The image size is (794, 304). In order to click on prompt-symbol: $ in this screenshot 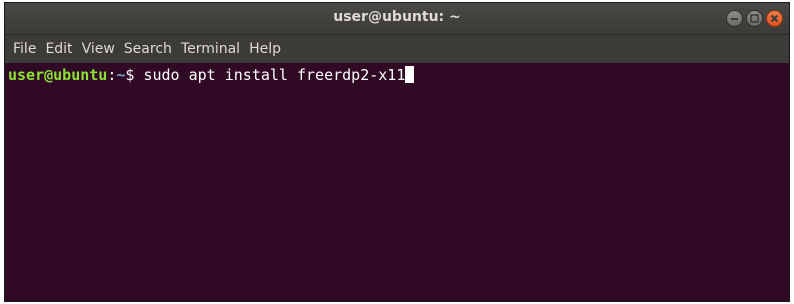, I will do `click(134, 75)`.